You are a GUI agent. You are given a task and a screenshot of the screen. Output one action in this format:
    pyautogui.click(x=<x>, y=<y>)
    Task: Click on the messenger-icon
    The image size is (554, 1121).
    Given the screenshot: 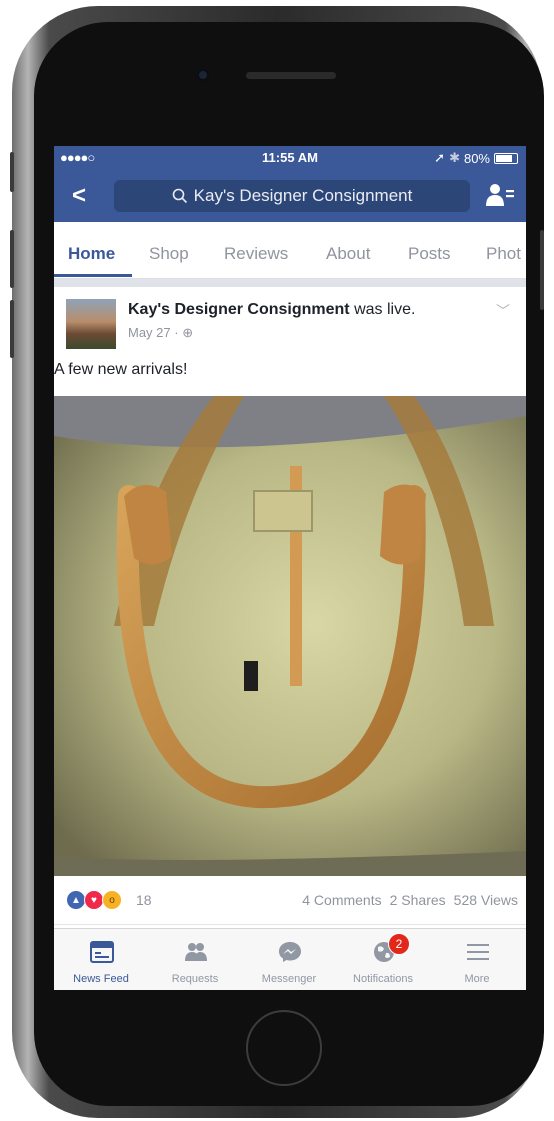 What is the action you would take?
    pyautogui.click(x=290, y=952)
    